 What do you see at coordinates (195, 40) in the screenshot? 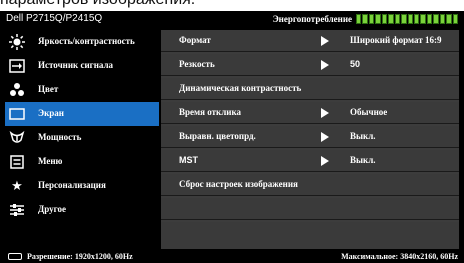
I see `setting-label: Формат` at bounding box center [195, 40].